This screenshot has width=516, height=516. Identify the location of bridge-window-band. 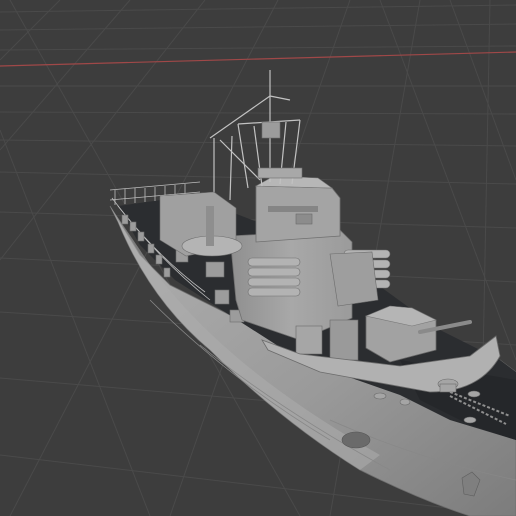
(293, 209).